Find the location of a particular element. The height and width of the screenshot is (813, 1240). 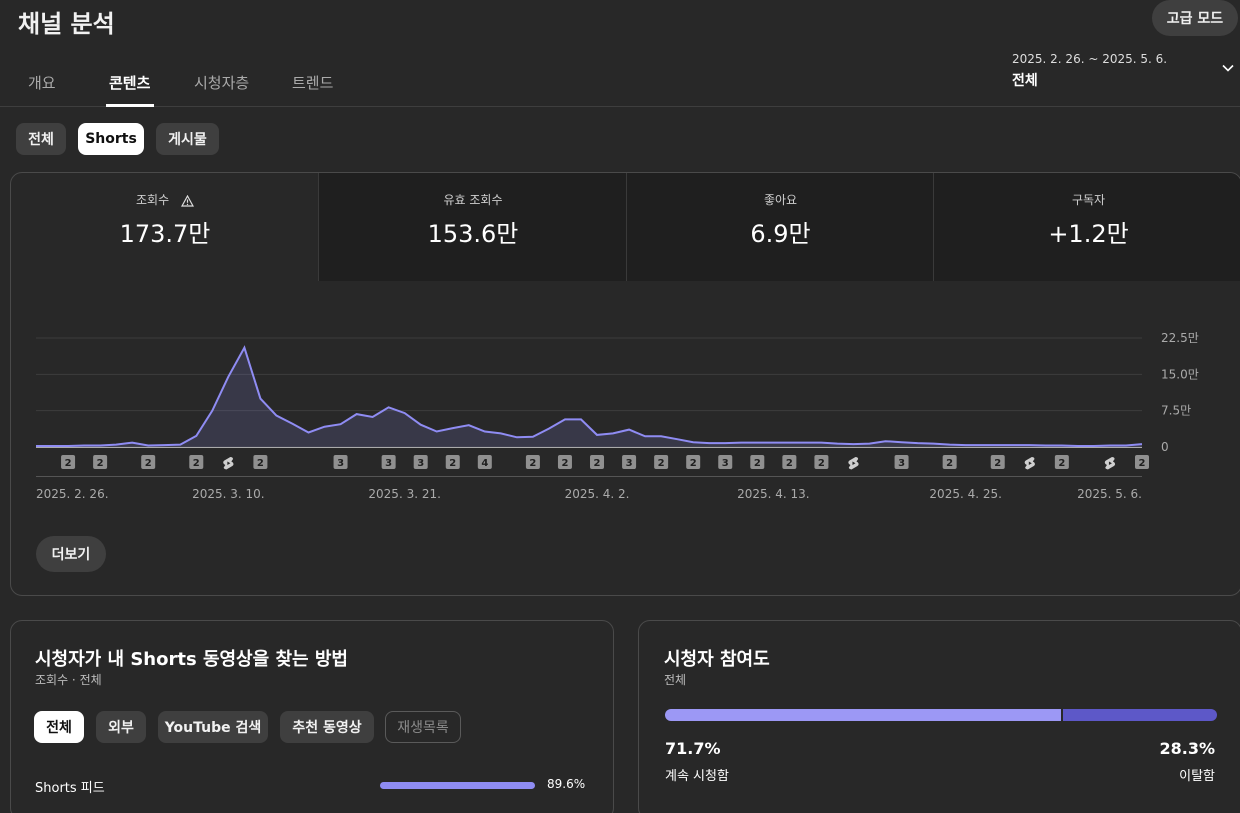

engagement-card-subtitle: 전체 is located at coordinates (675, 680).